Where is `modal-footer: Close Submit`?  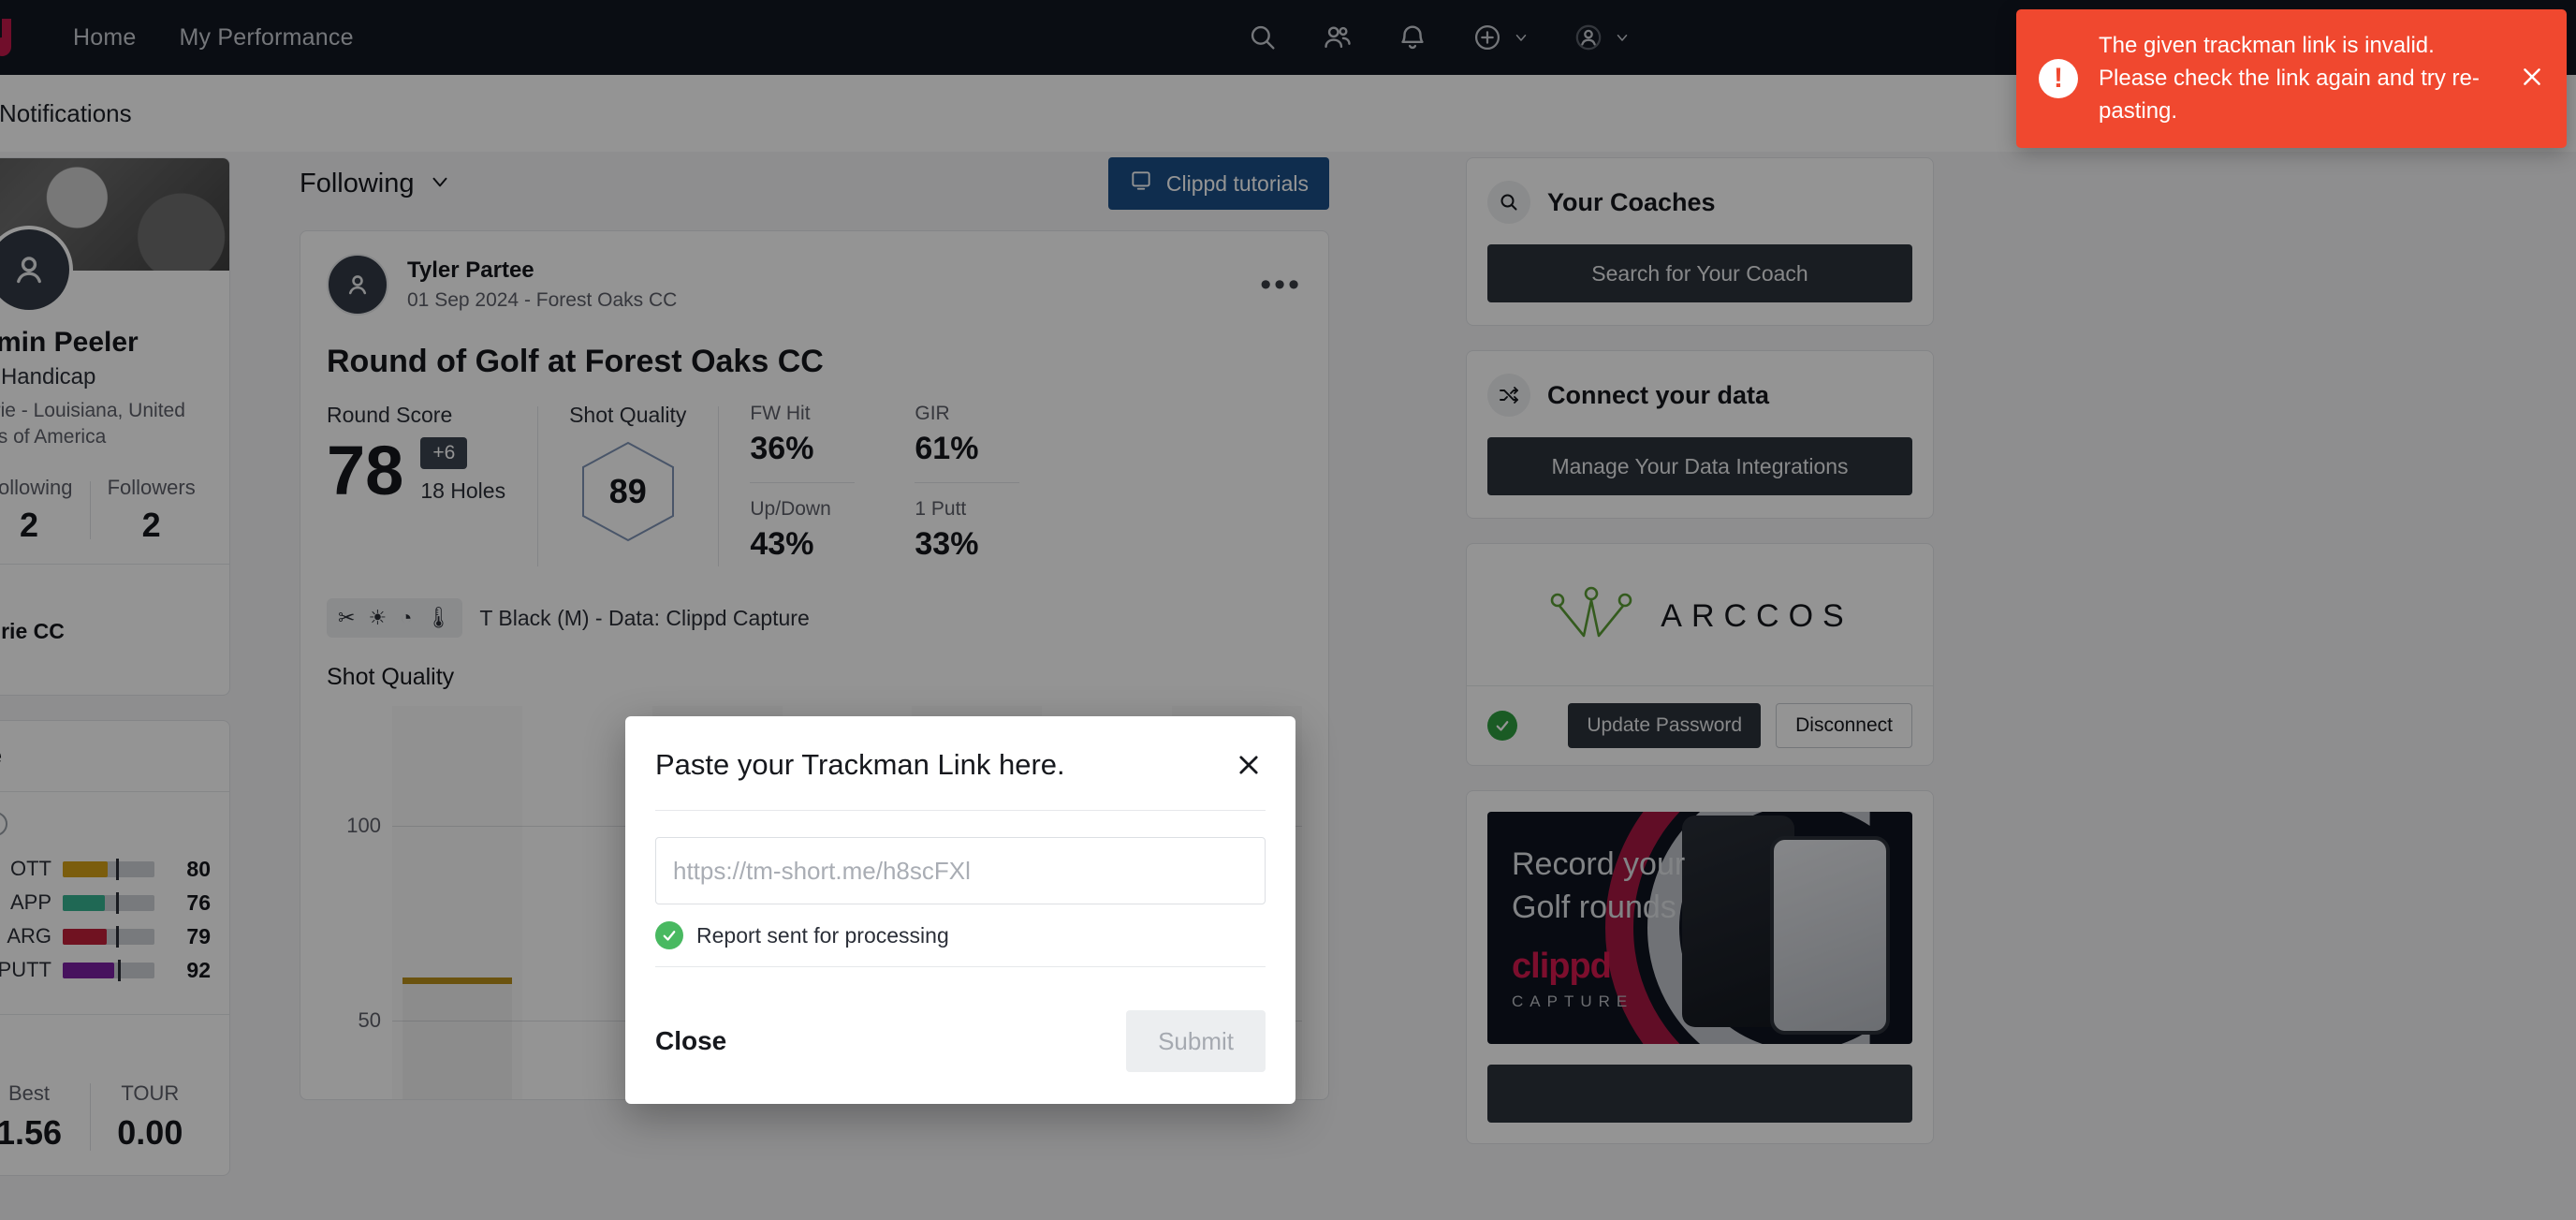
modal-footer: Close Submit is located at coordinates (961, 1044).